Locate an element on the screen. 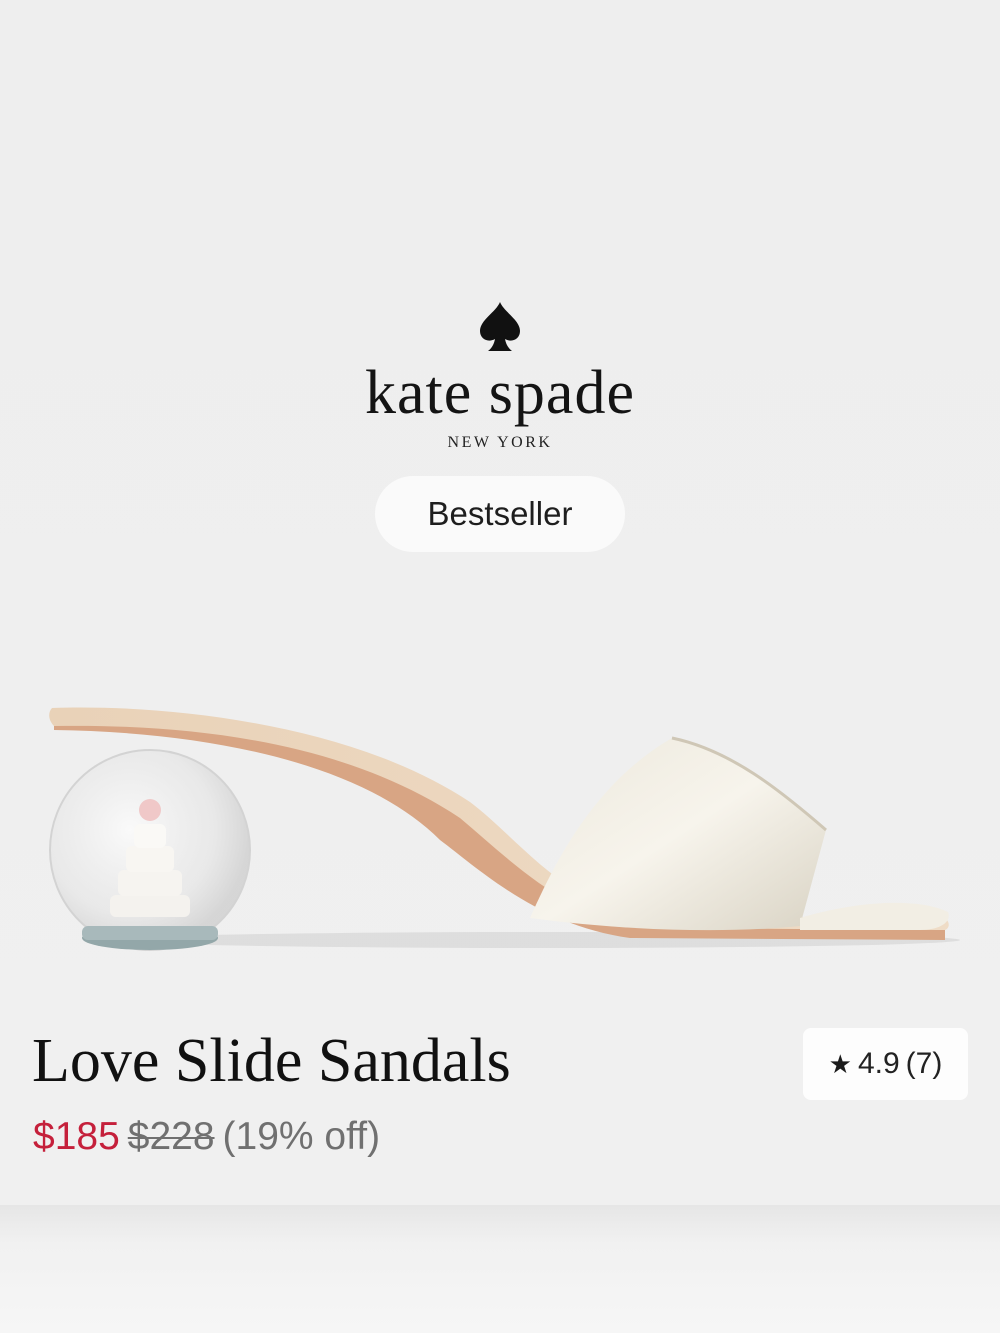  rating-badge: ★ 4.9 (7) is located at coordinates (885, 1064).